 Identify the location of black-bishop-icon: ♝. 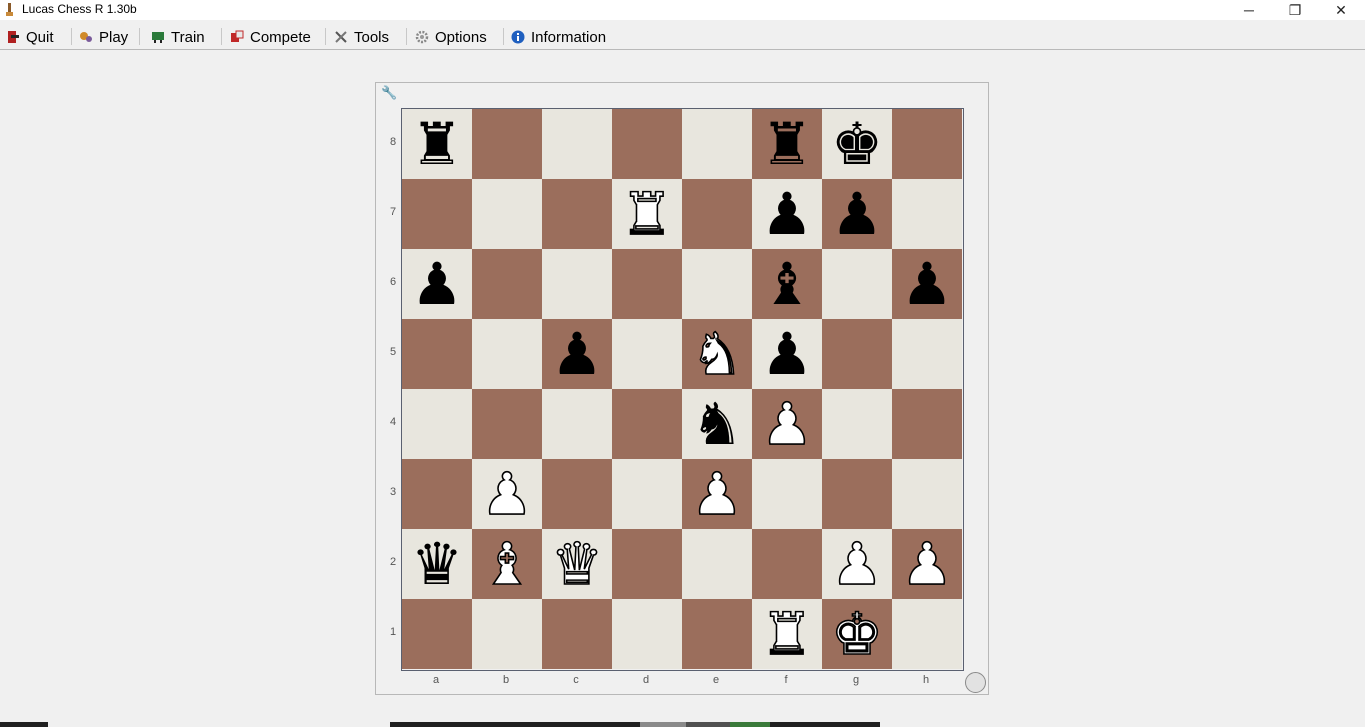
(787, 284).